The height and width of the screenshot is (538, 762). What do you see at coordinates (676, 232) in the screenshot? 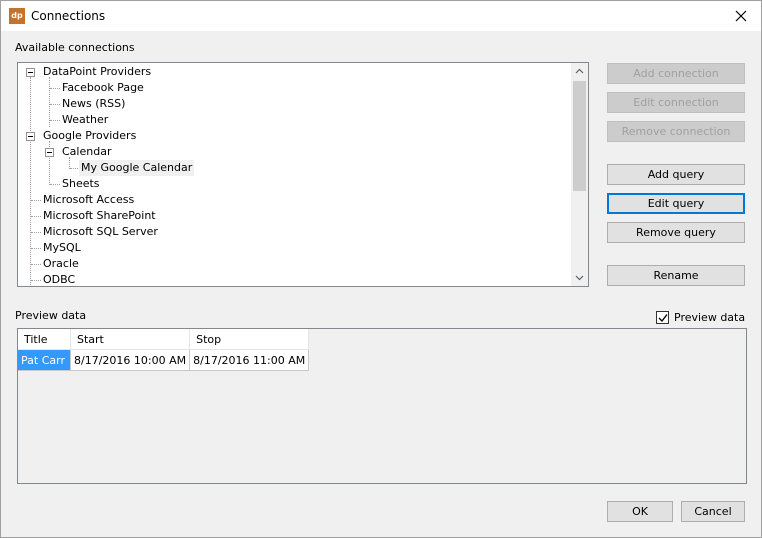
I see `remove-query-button: Remove query` at bounding box center [676, 232].